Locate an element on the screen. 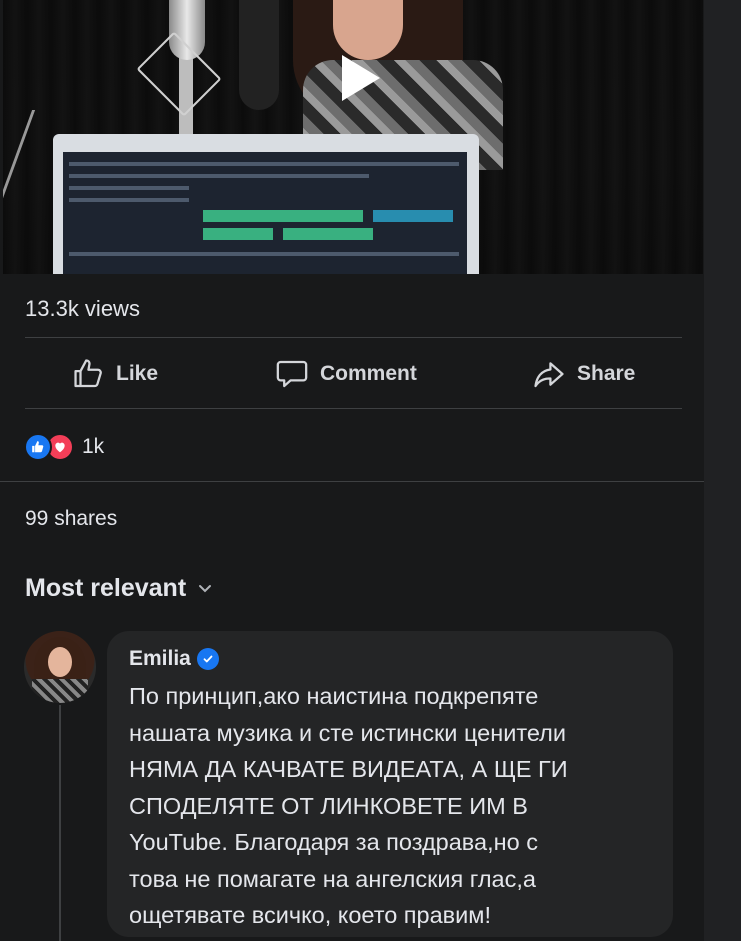 The height and width of the screenshot is (941, 741). comment-button: Comment is located at coordinates (345, 374).